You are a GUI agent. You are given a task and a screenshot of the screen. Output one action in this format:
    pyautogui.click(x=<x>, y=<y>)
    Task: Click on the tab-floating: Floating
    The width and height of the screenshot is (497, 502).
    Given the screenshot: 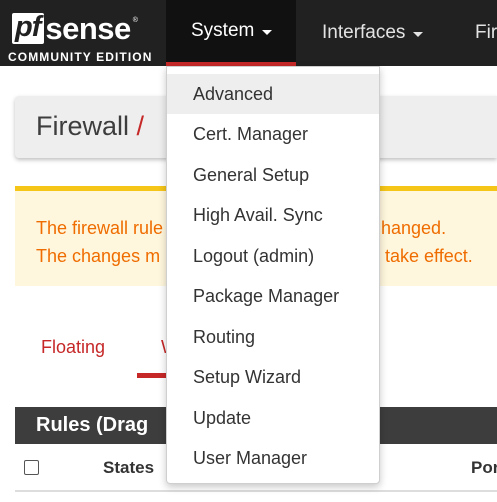 What is the action you would take?
    pyautogui.click(x=73, y=347)
    